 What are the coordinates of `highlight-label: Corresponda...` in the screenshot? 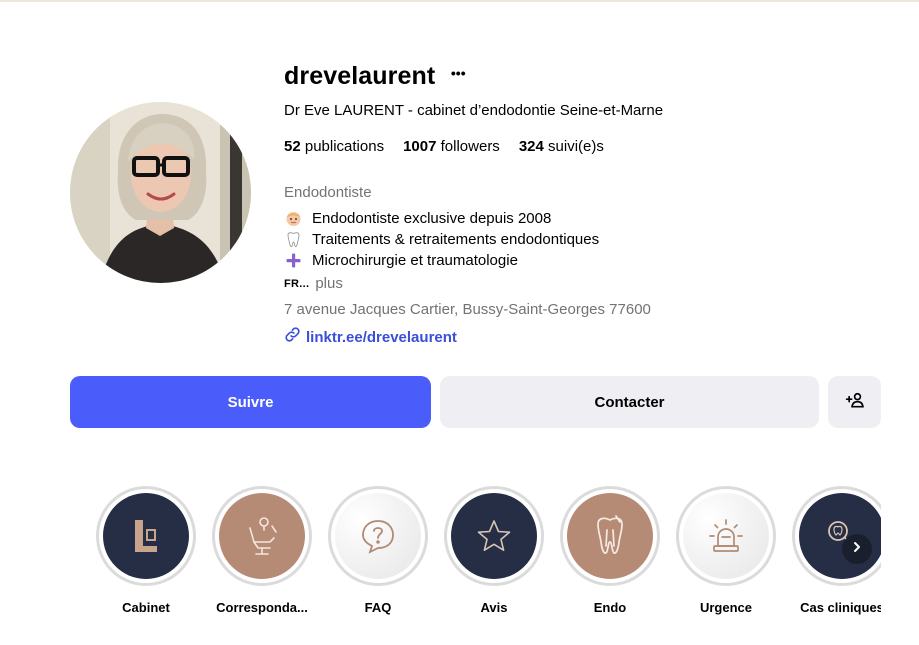 It's located at (262, 607).